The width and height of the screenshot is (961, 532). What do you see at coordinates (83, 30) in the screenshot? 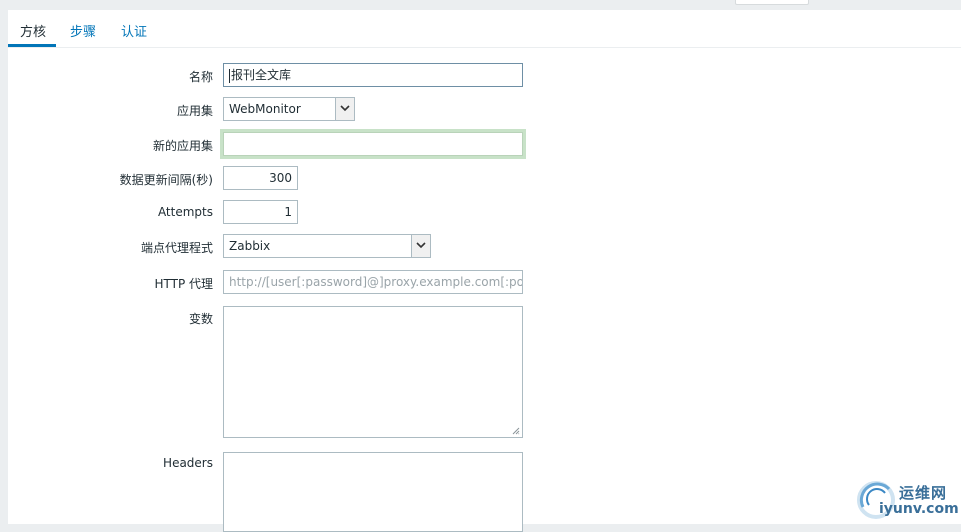
I see `tab-steps: 步骤` at bounding box center [83, 30].